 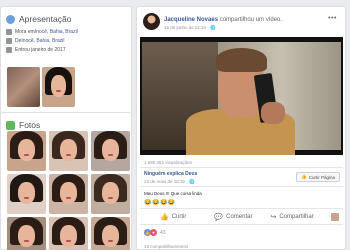 I want to click on reaction-count: 43, so click(x=163, y=232).